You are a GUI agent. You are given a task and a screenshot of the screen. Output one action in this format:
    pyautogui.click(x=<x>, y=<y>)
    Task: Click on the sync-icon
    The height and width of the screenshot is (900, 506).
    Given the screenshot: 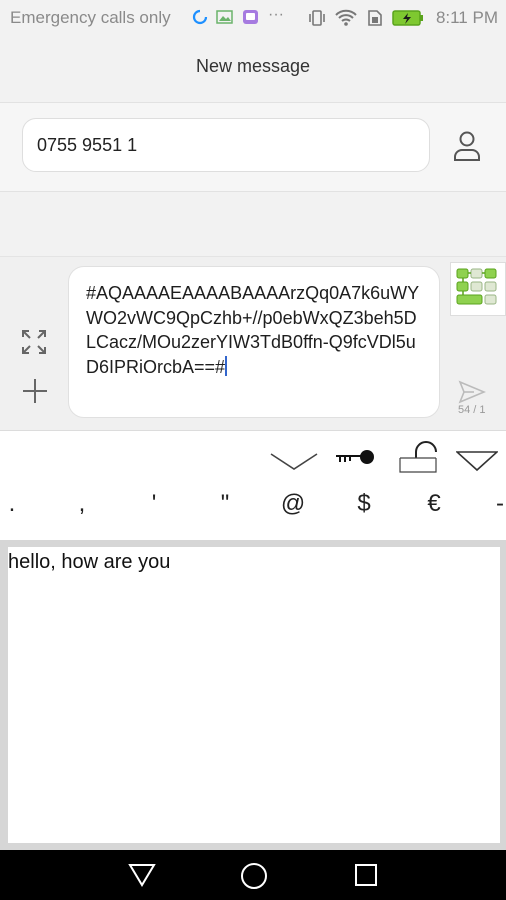 What is the action you would take?
    pyautogui.click(x=200, y=19)
    